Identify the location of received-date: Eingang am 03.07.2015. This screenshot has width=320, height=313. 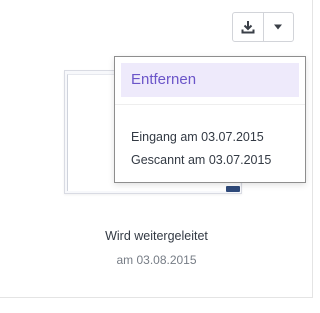
(197, 137).